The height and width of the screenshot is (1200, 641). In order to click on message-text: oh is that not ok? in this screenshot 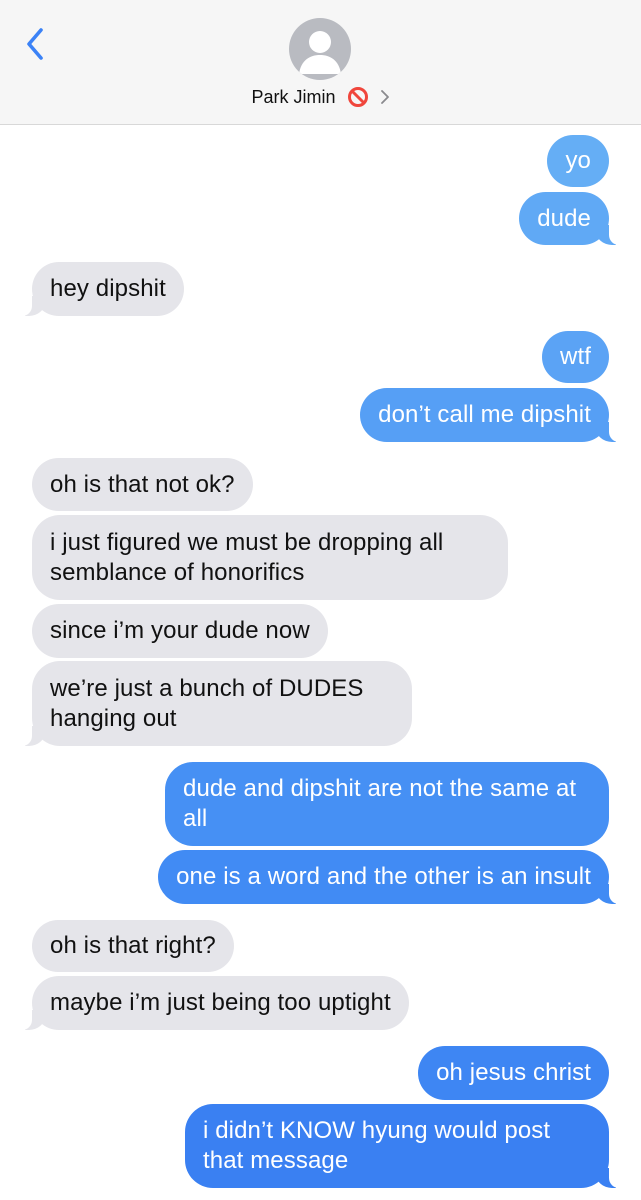, I will do `click(142, 484)`.